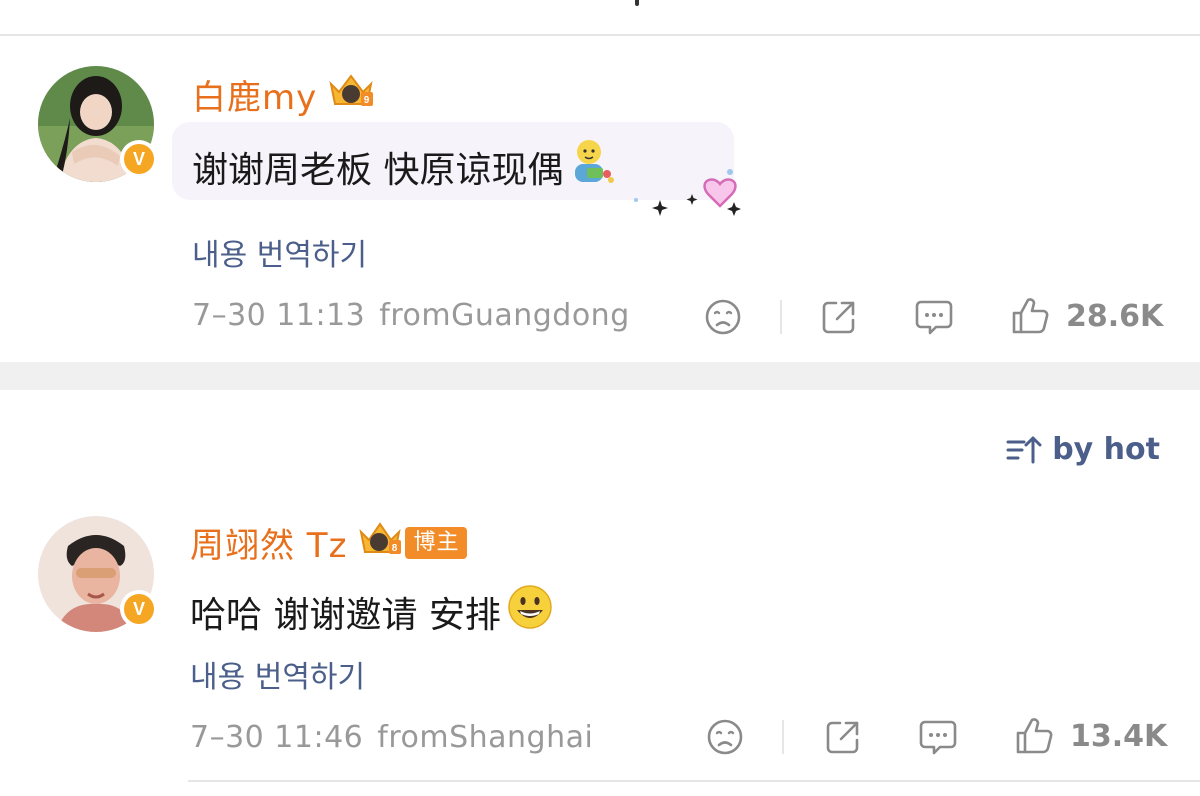  What do you see at coordinates (1115, 316) in the screenshot?
I see `like-count: 28.6K` at bounding box center [1115, 316].